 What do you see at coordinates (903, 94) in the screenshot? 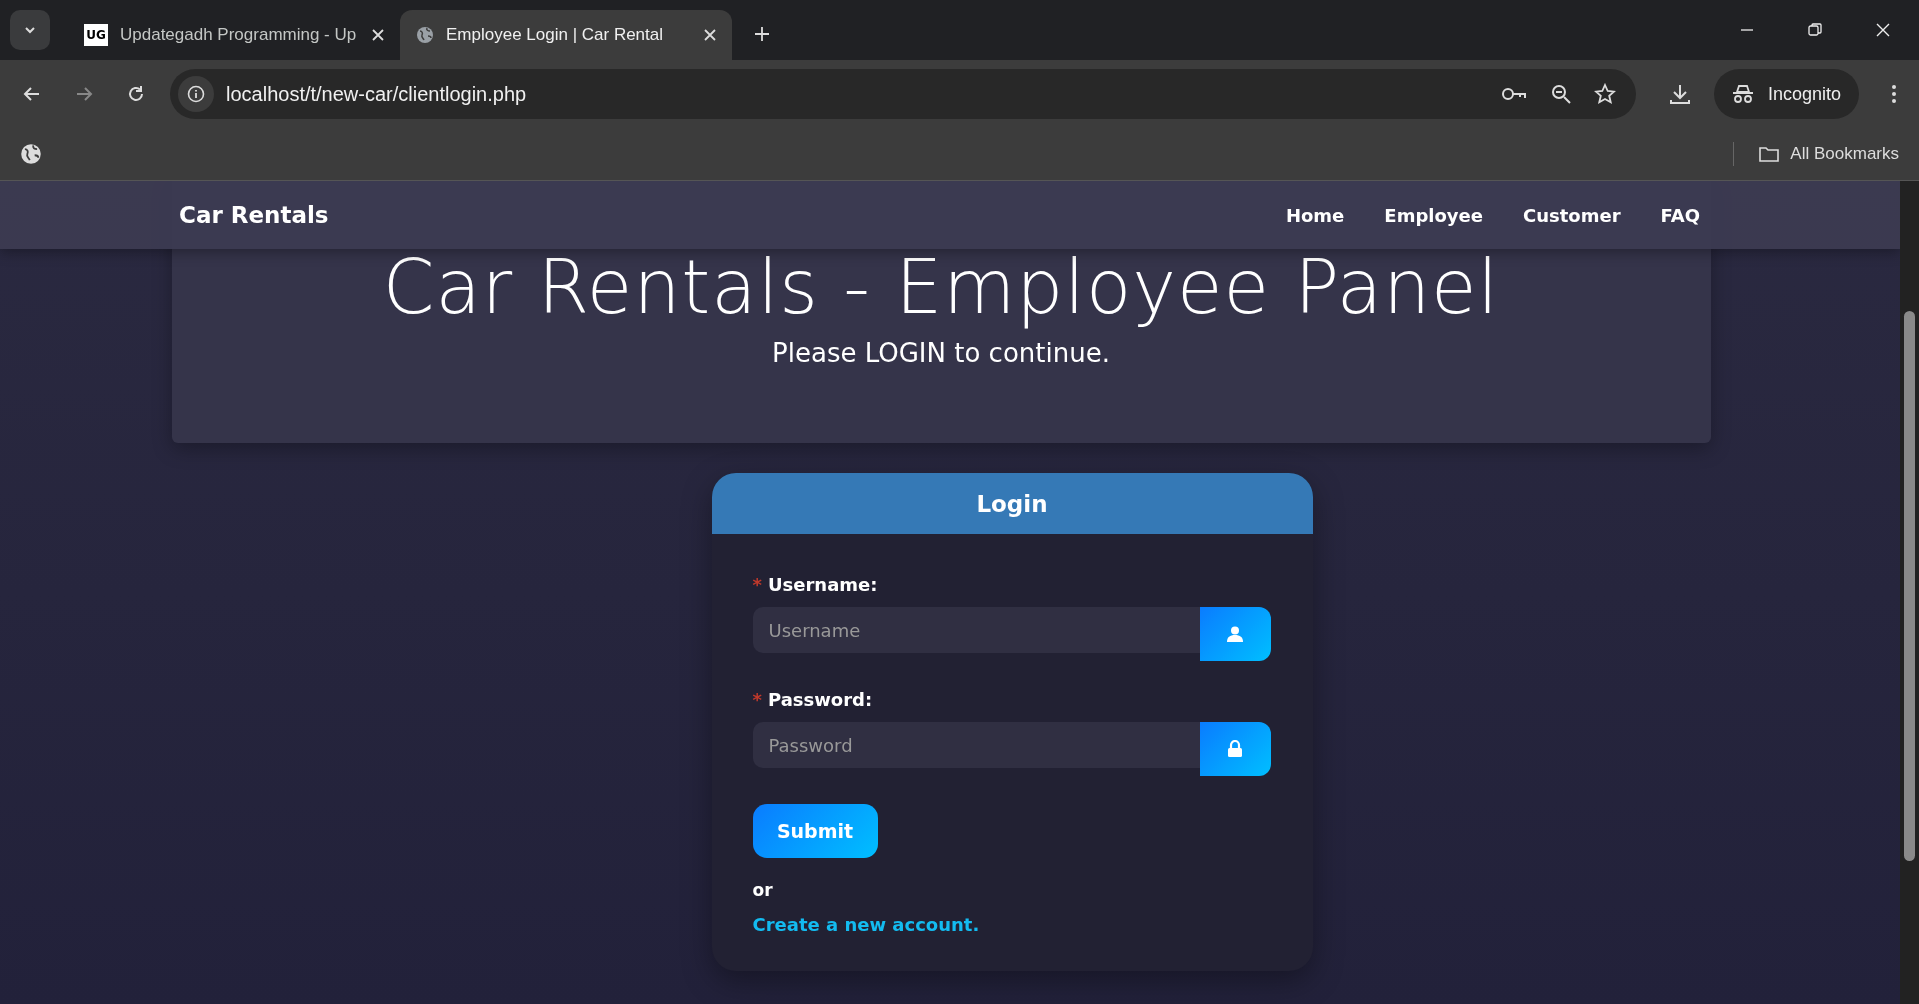
I see `address-bar: localhost/t/new-car/clientlogin.php` at bounding box center [903, 94].